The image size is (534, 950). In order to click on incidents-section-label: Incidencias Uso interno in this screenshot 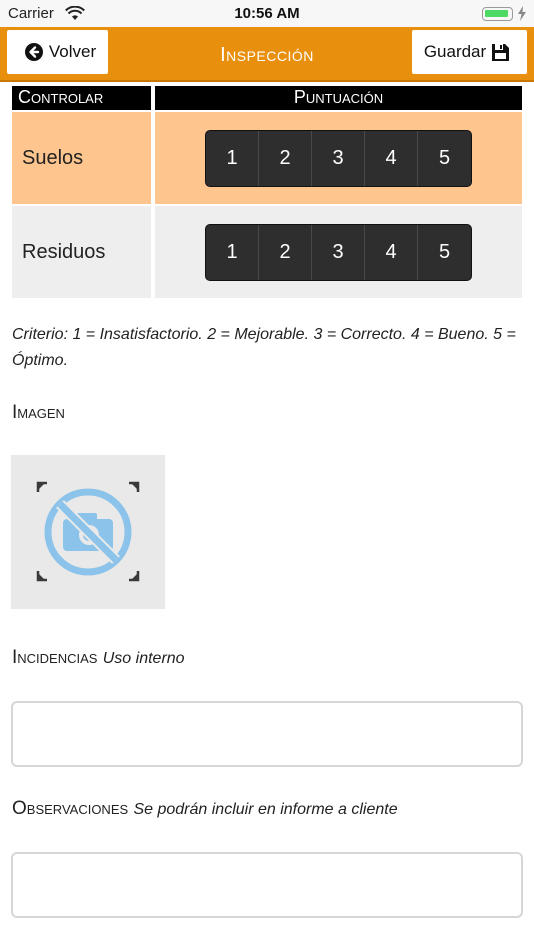, I will do `click(98, 658)`.